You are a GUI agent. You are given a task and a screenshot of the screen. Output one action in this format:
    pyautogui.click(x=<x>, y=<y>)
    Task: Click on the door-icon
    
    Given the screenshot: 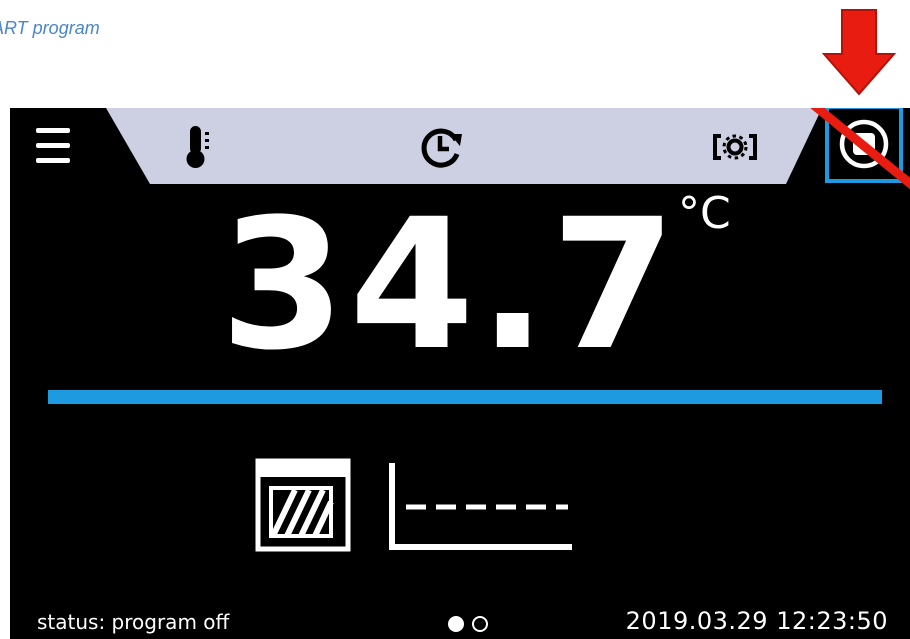 What is the action you would take?
    pyautogui.click(x=303, y=505)
    